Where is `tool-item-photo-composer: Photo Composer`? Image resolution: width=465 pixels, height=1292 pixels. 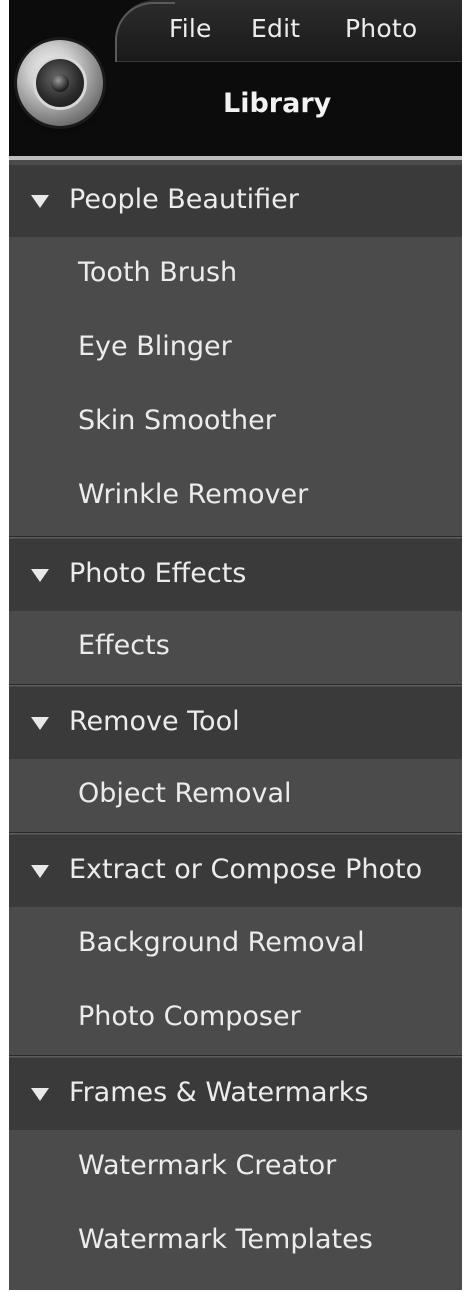 tool-item-photo-composer: Photo Composer is located at coordinates (235, 1017).